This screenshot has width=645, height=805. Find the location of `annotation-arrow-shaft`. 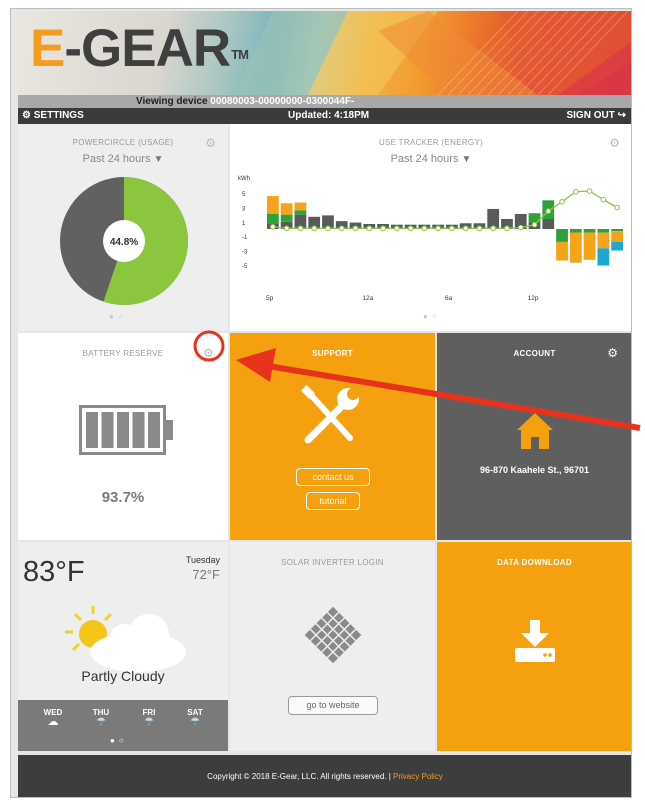

annotation-arrow-shaft is located at coordinates (454, 397).